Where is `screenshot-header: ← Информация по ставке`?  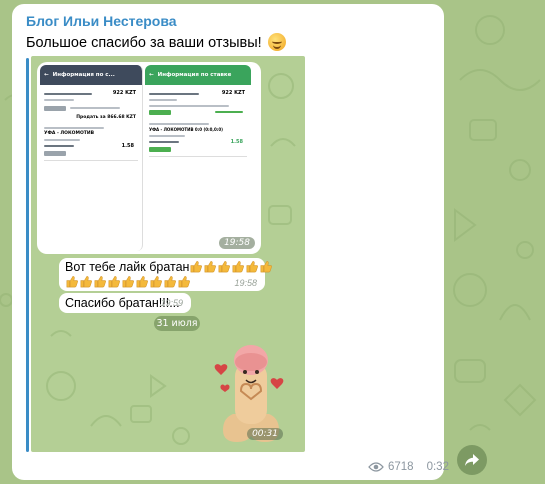
screenshot-header: ← Информация по ставке is located at coordinates (198, 75).